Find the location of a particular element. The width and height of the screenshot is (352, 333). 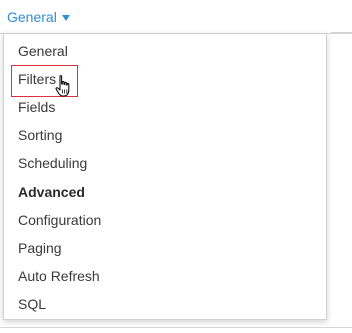

menu-heading-advanced: Advanced is located at coordinates (51, 192).